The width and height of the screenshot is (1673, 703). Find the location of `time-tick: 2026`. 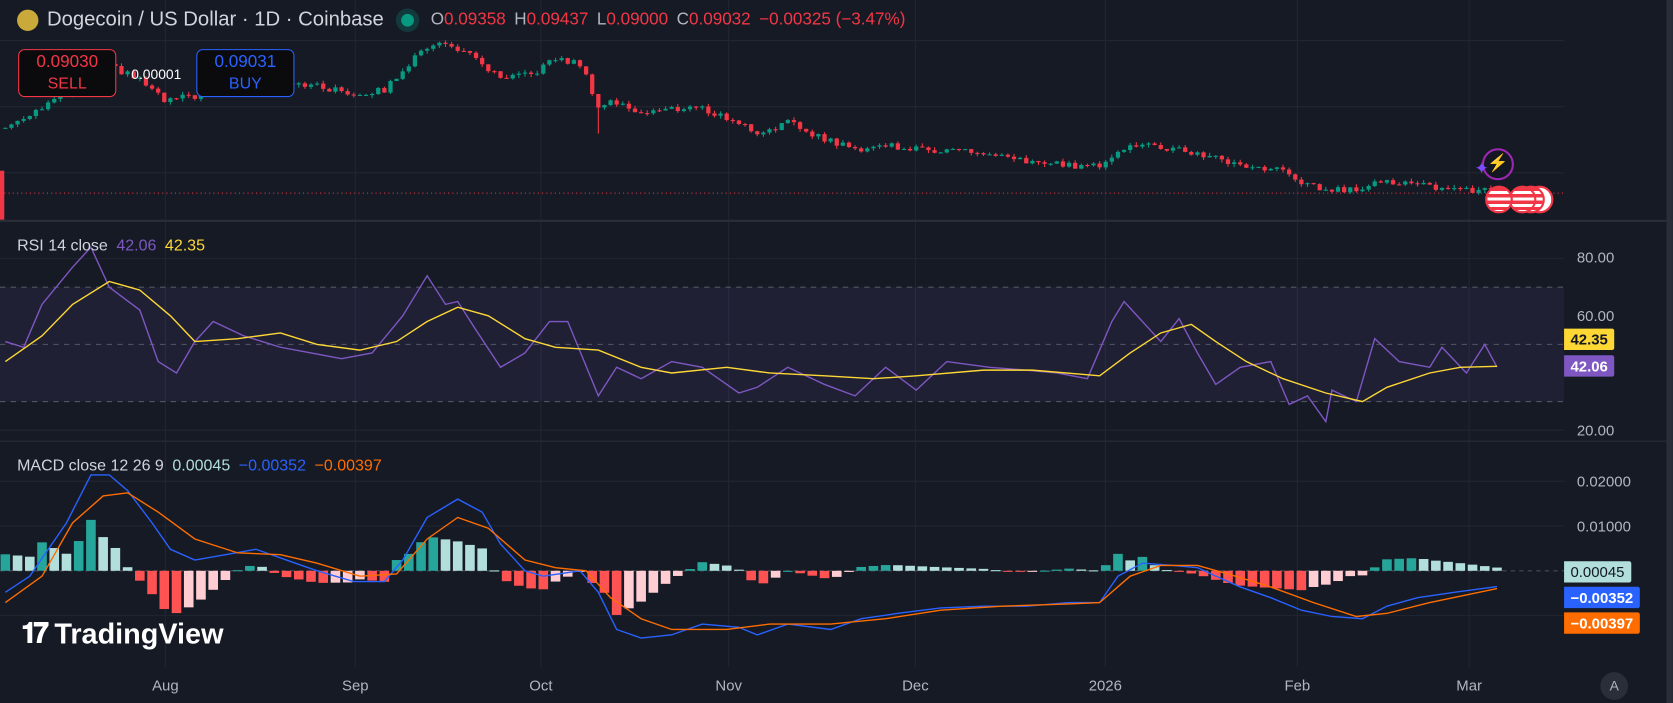

time-tick: 2026 is located at coordinates (1105, 685).